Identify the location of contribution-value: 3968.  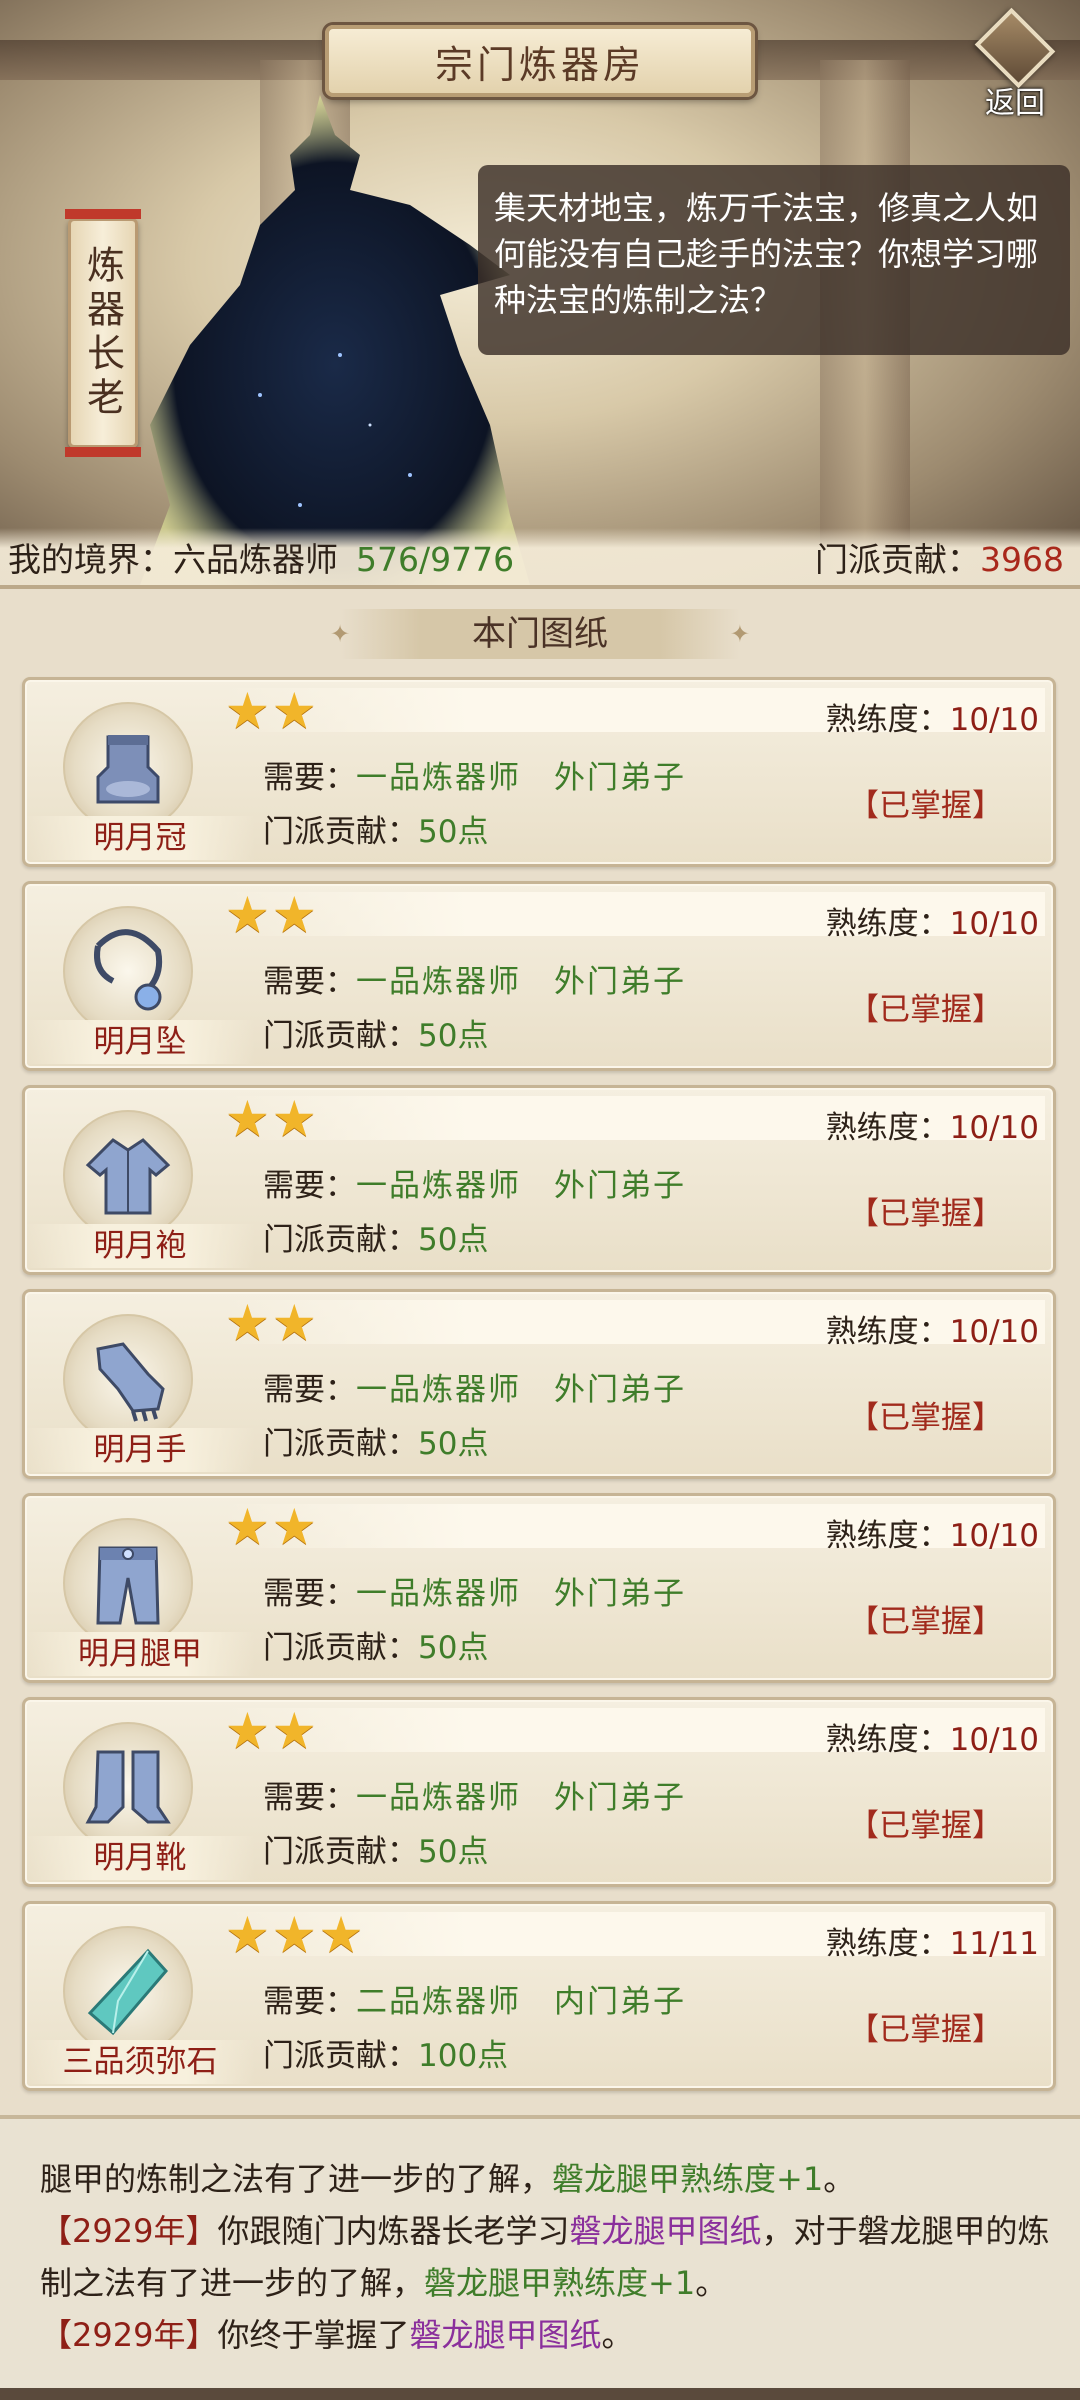
(1022, 559).